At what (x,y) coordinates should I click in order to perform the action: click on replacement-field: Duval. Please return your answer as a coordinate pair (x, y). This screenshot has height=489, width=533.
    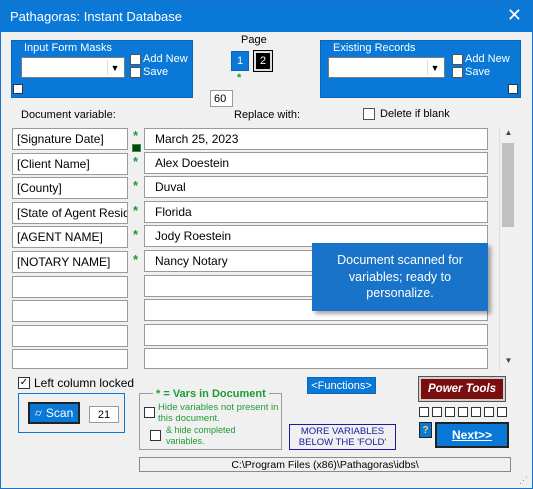
    Looking at the image, I should click on (316, 187).